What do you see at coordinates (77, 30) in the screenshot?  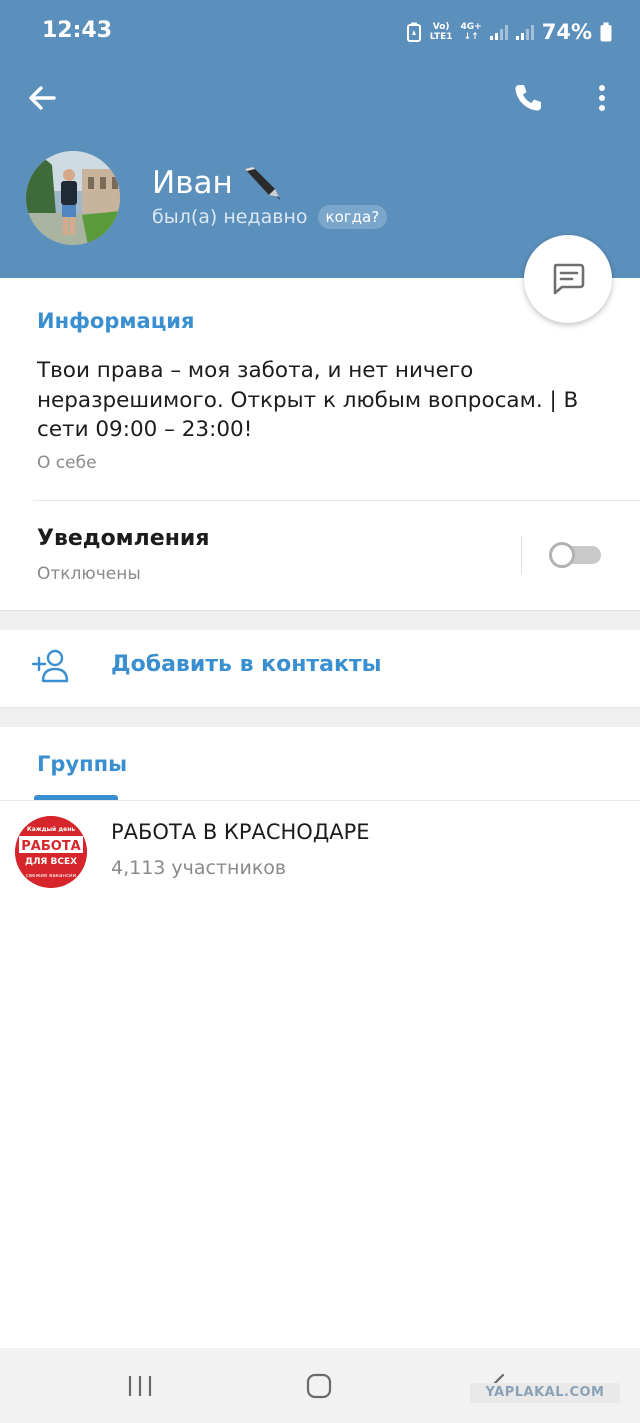 I see `status-time: 12:43` at bounding box center [77, 30].